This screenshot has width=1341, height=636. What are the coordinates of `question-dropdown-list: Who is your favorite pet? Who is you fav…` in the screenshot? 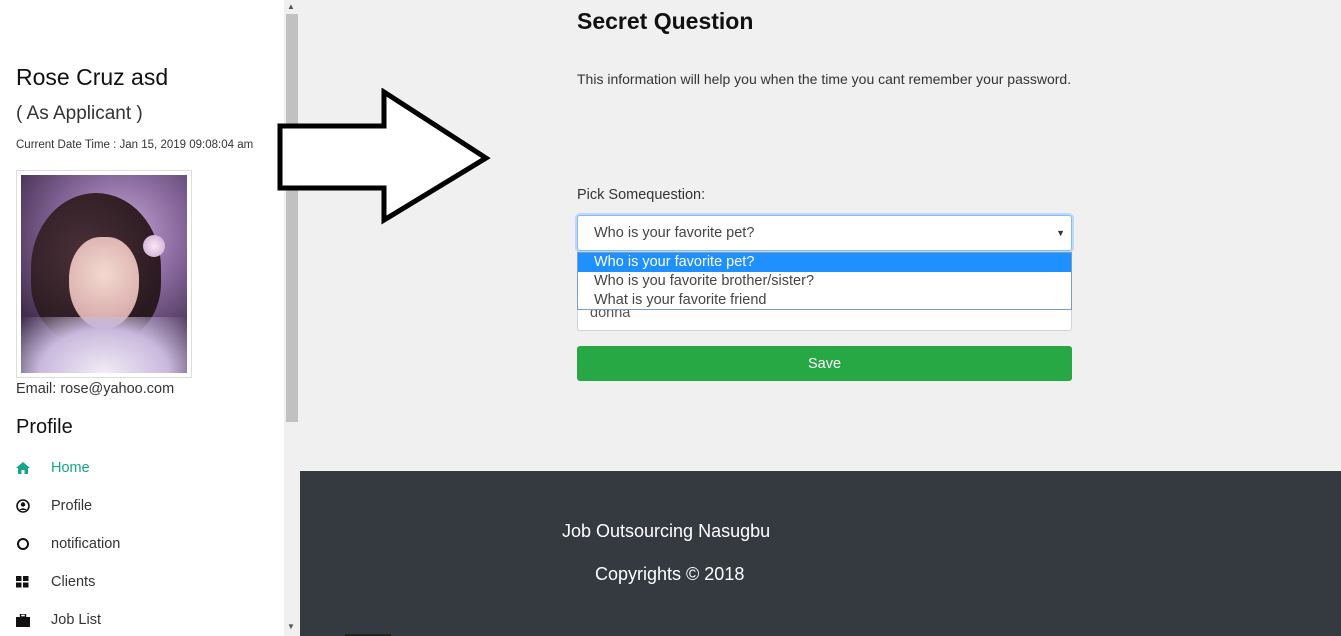 It's located at (824, 281).